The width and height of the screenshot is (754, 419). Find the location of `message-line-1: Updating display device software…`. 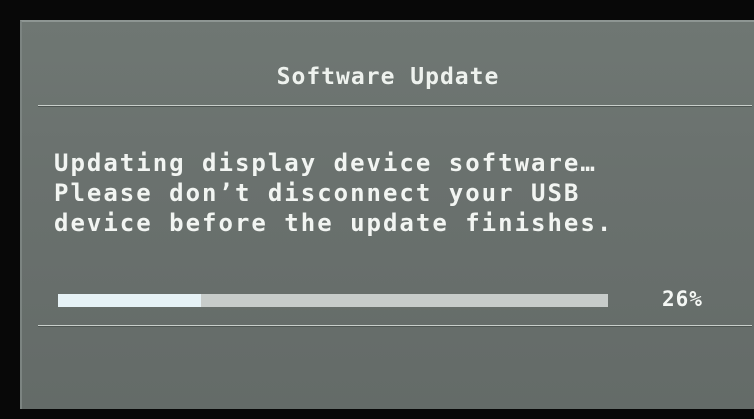

message-line-1: Updating display device software… is located at coordinates (325, 163).